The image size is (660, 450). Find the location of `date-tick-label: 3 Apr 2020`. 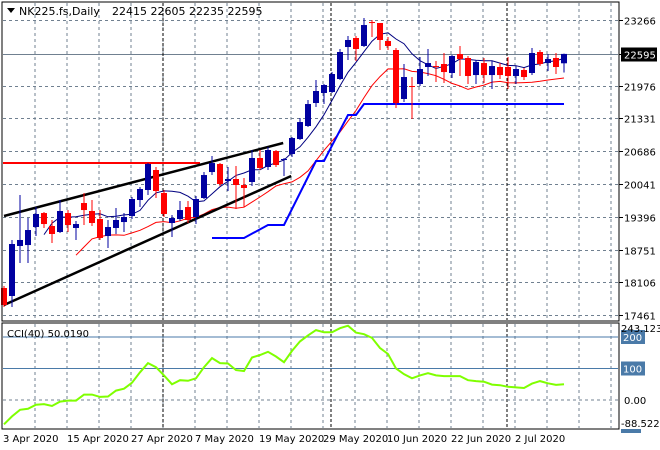

date-tick-label: 3 Apr 2020 is located at coordinates (30, 439).